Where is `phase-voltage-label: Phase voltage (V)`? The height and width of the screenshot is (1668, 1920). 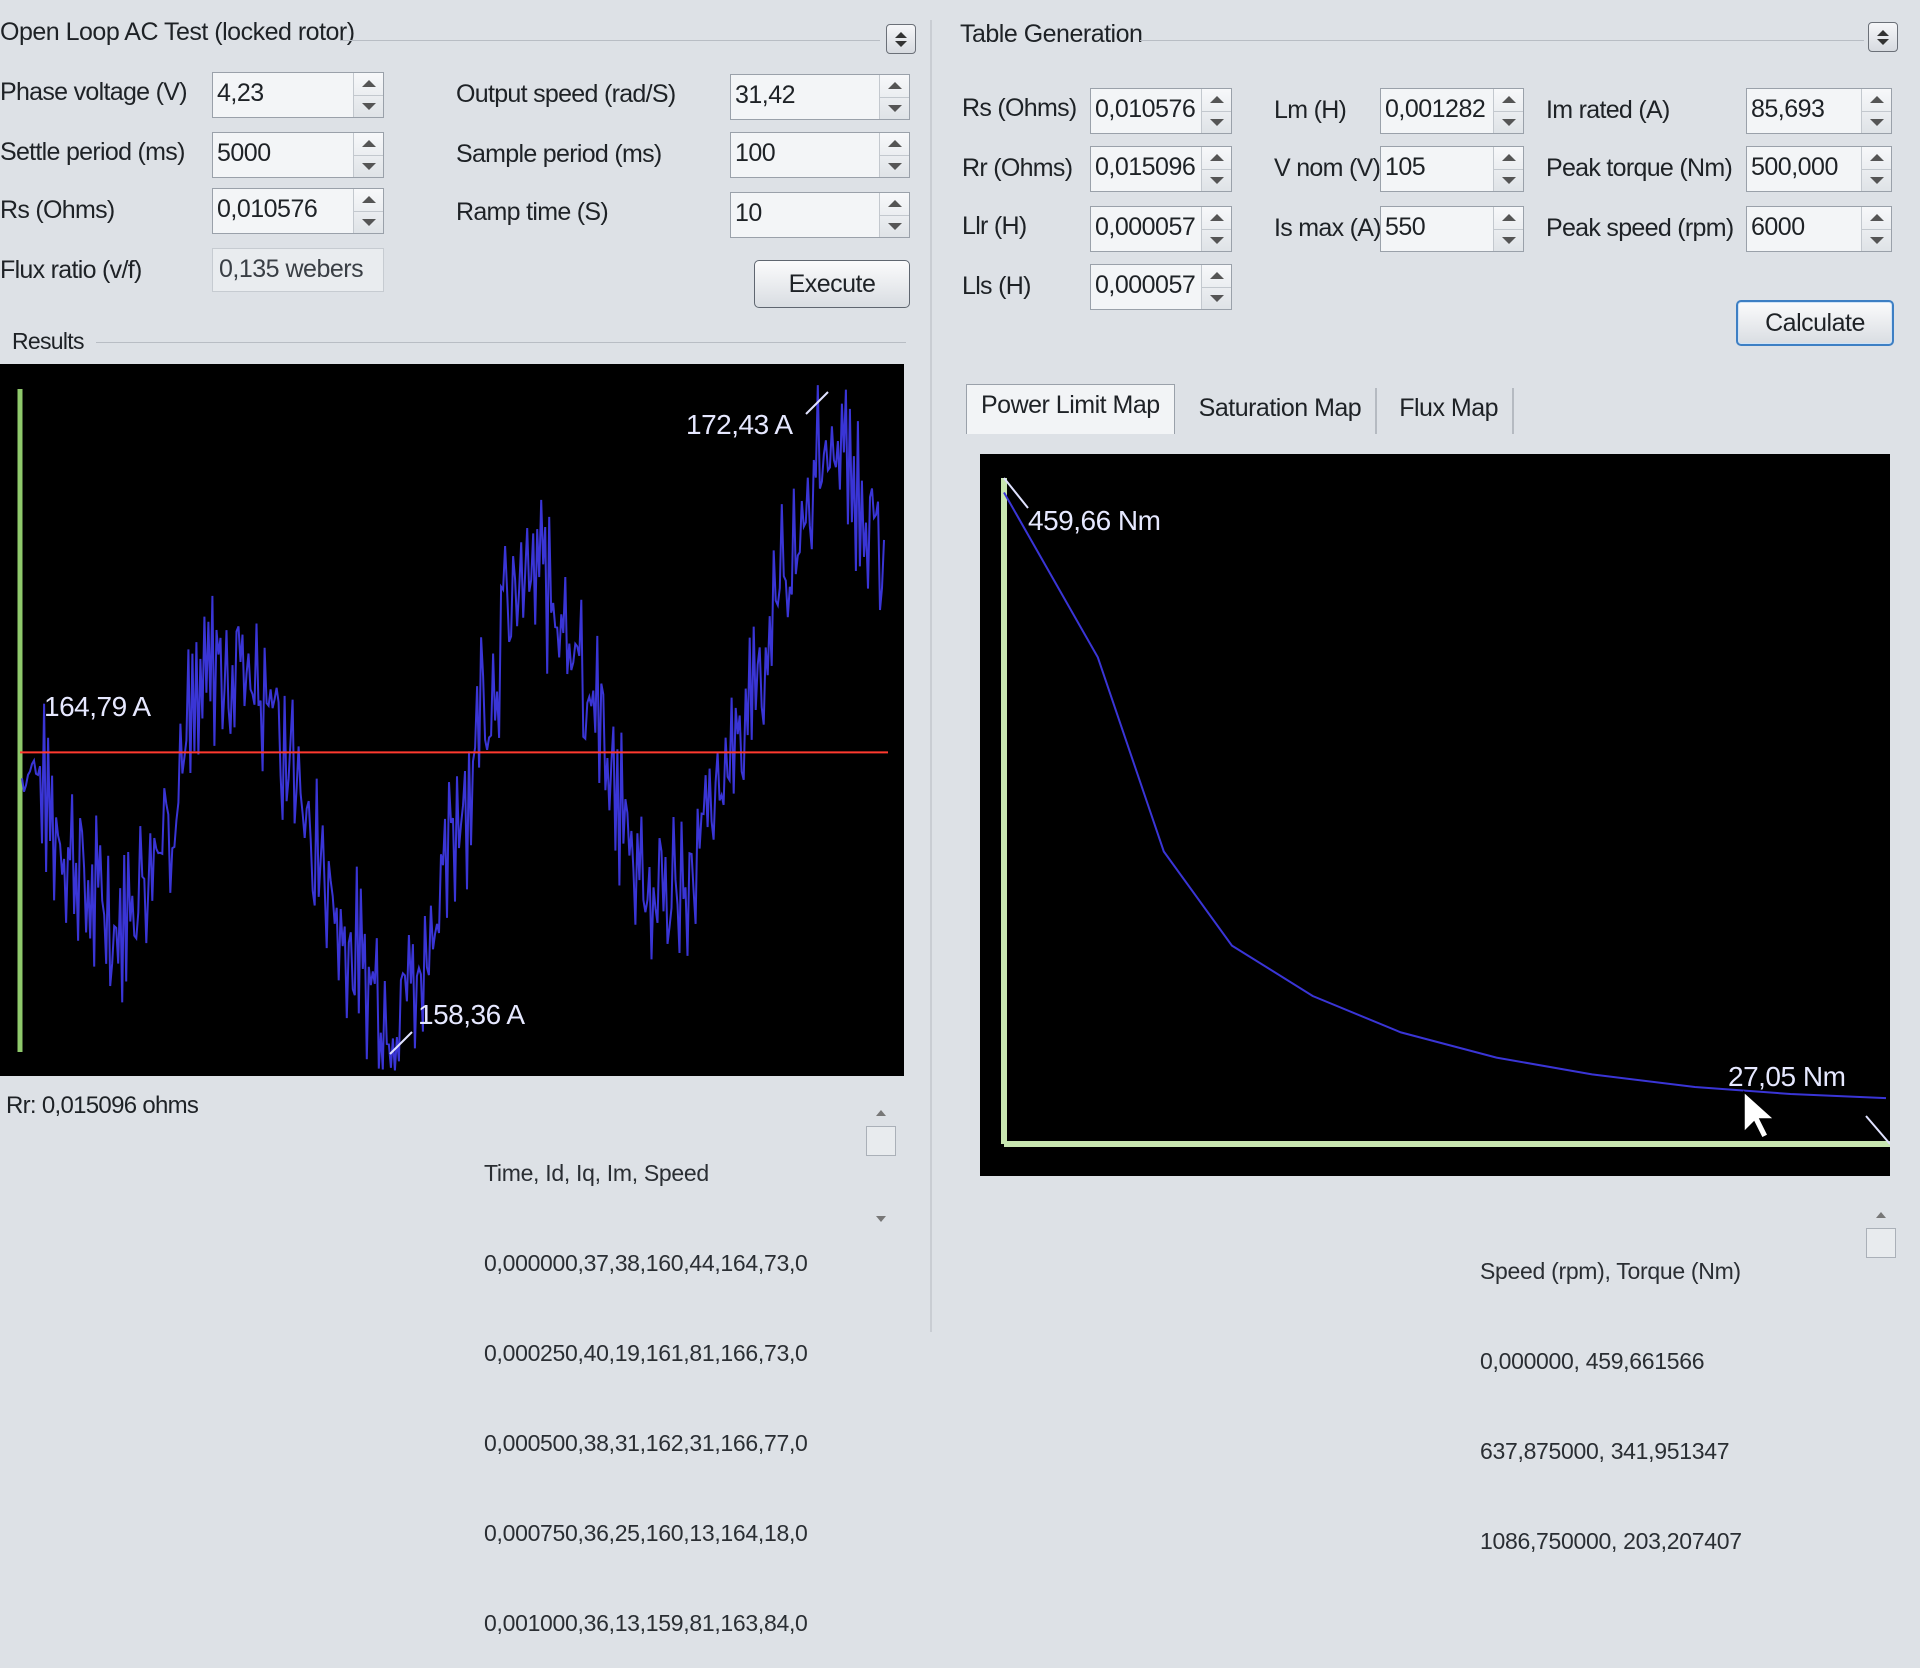 phase-voltage-label: Phase voltage (V) is located at coordinates (94, 92).